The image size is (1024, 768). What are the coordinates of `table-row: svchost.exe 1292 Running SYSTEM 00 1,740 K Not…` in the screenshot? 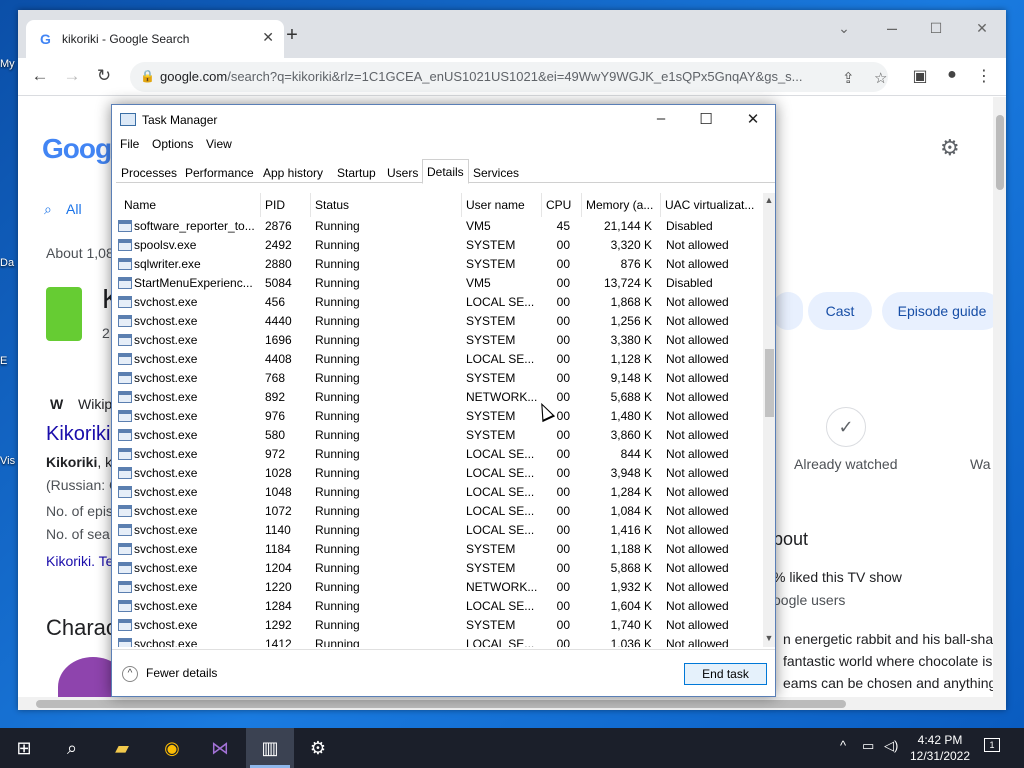 It's located at (438, 625).